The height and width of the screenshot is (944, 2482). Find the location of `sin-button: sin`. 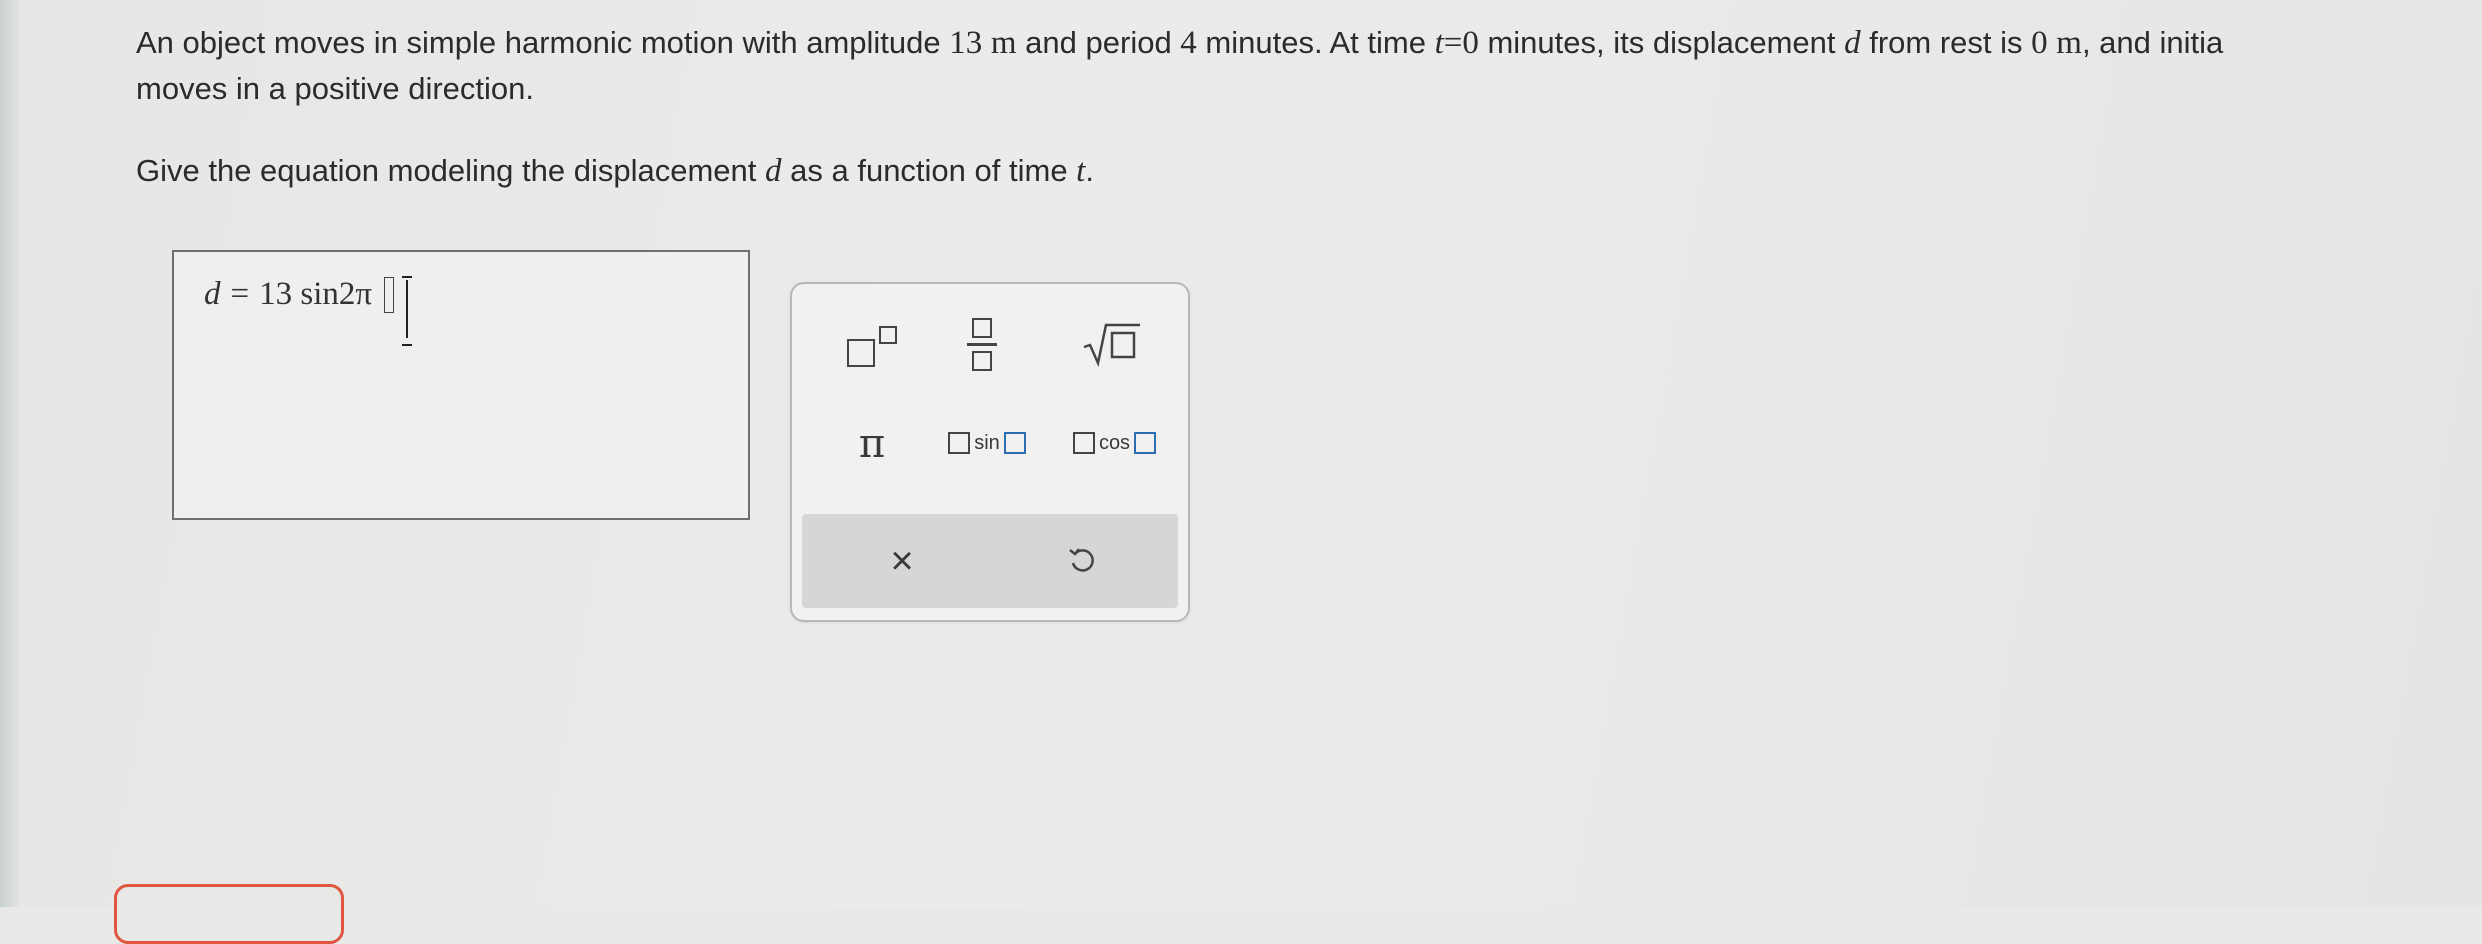

sin-button: sin is located at coordinates (987, 443).